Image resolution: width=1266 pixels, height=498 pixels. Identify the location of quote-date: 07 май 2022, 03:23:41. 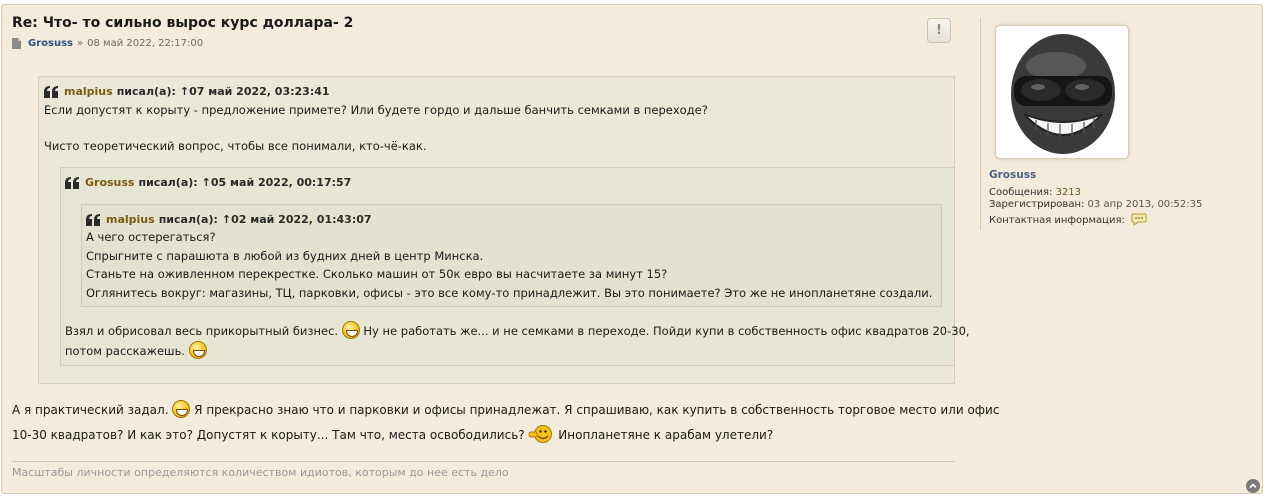
(259, 91).